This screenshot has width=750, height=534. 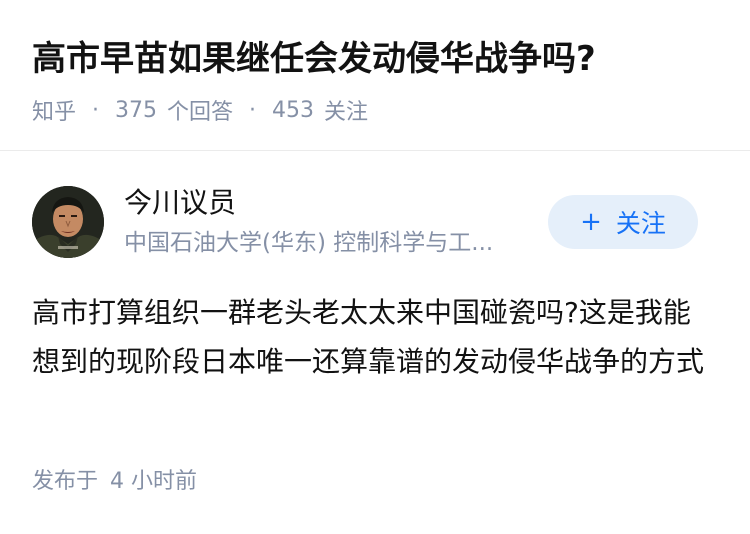 I want to click on follow-button-label: 关注, so click(x=640, y=223).